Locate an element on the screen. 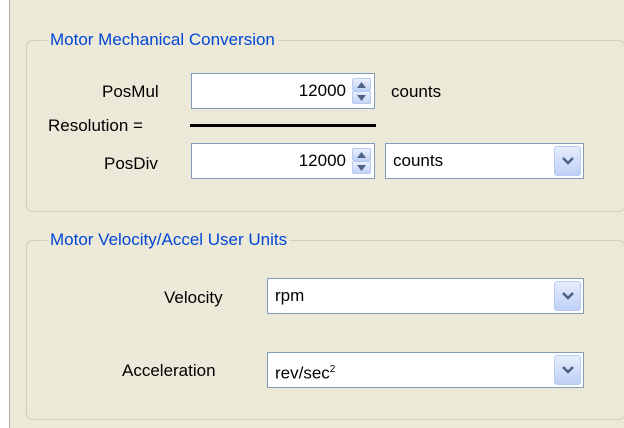 The image size is (624, 428). velocity-dropdown-button is located at coordinates (567, 296).